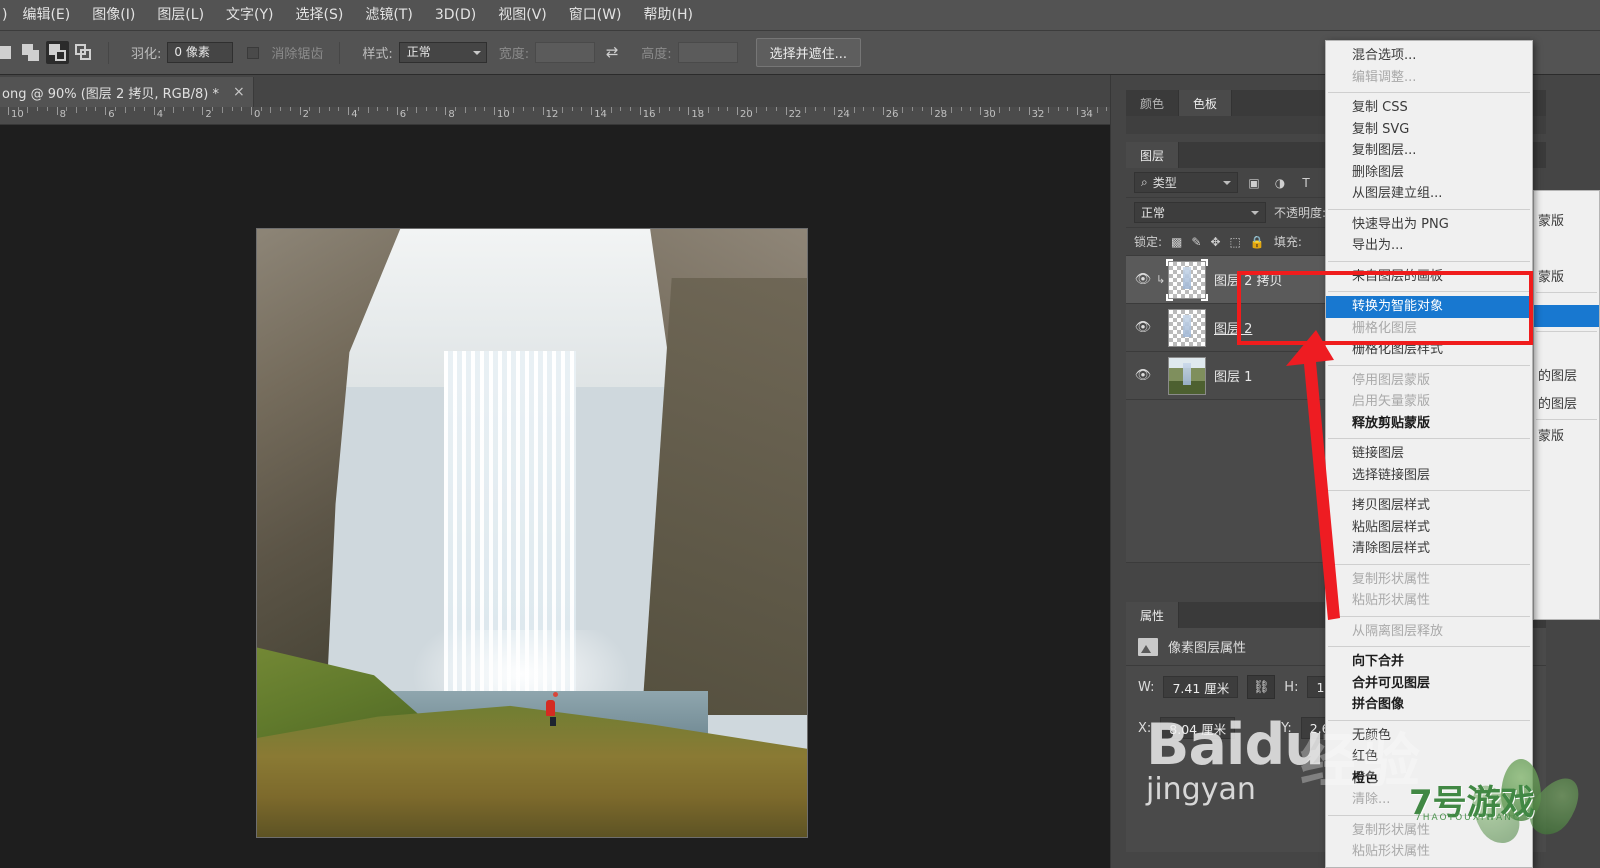 The height and width of the screenshot is (868, 1600). Describe the element at coordinates (1429, 684) in the screenshot. I see `menu-item-合并可见图层: 合并可见图层` at that location.